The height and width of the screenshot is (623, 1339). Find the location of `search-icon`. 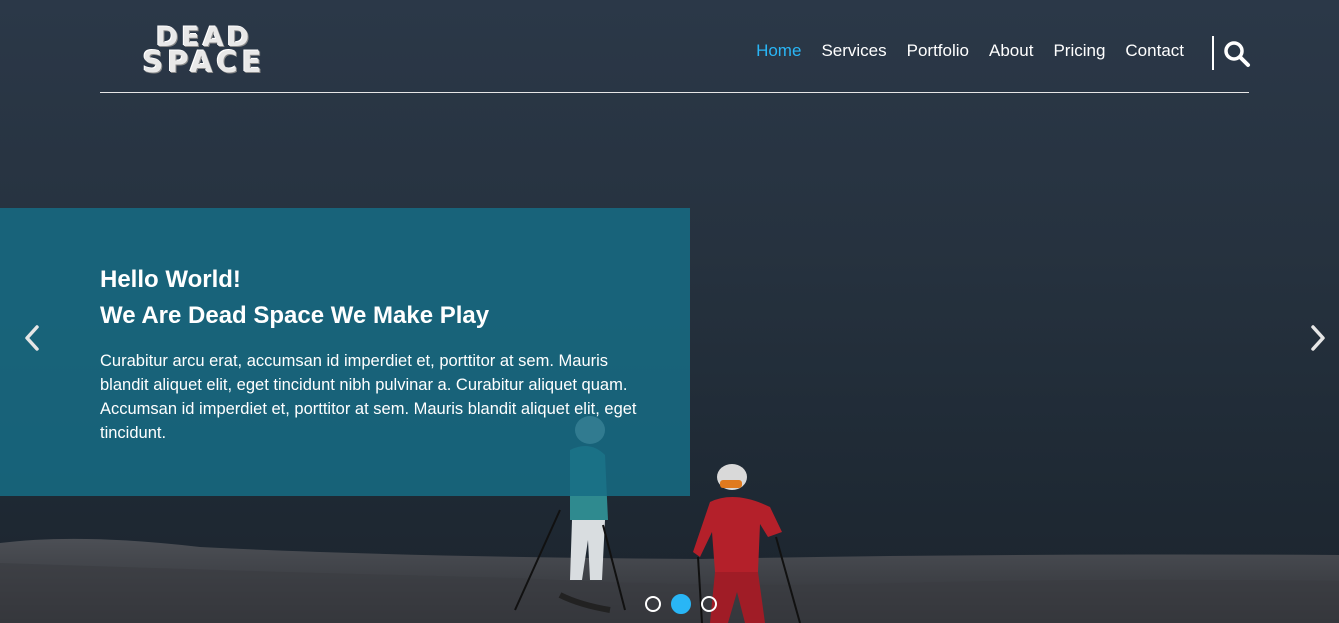

search-icon is located at coordinates (1237, 54).